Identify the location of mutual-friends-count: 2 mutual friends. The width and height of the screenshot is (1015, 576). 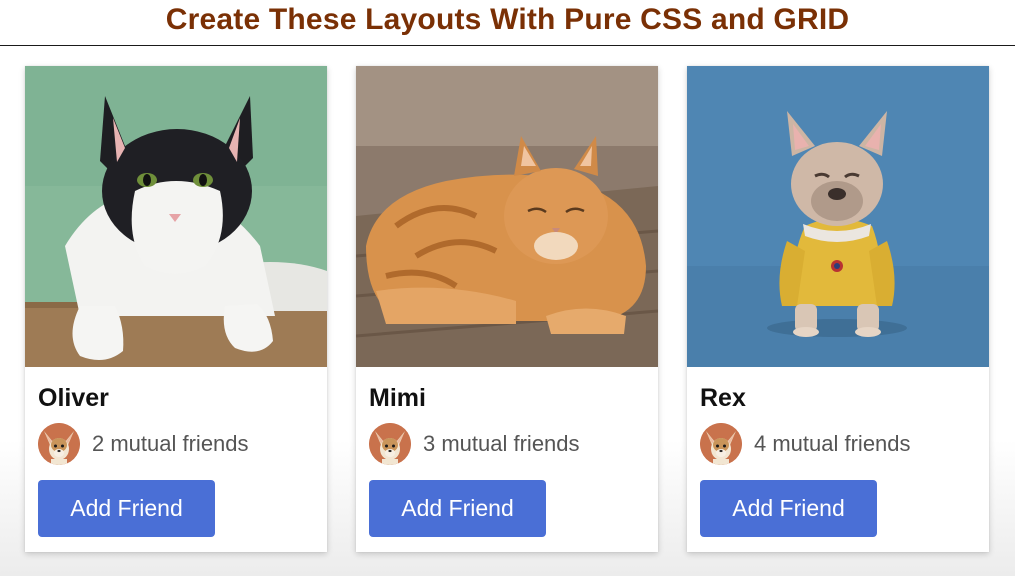
(170, 443).